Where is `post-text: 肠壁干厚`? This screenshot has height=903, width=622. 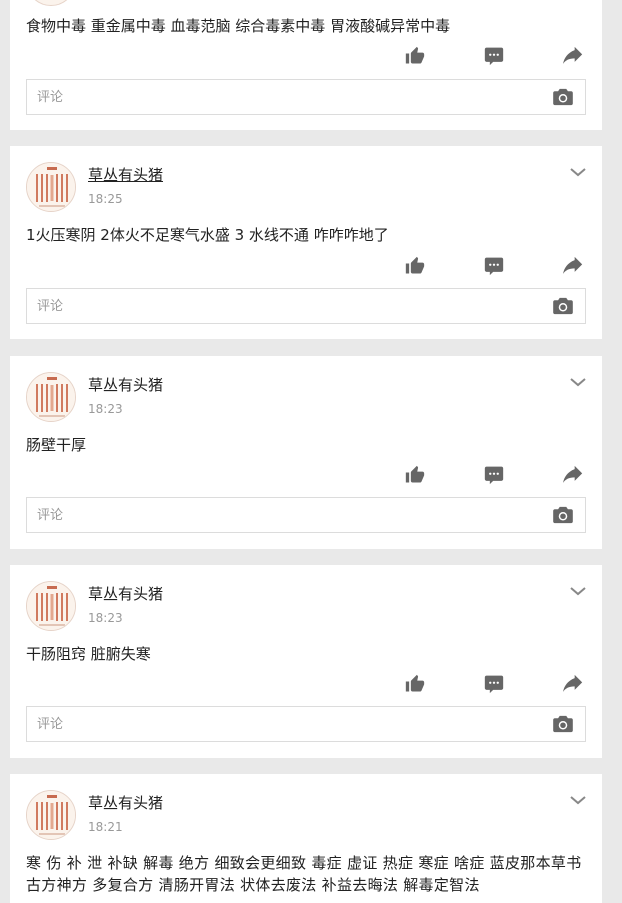 post-text: 肠壁干厚 is located at coordinates (56, 445).